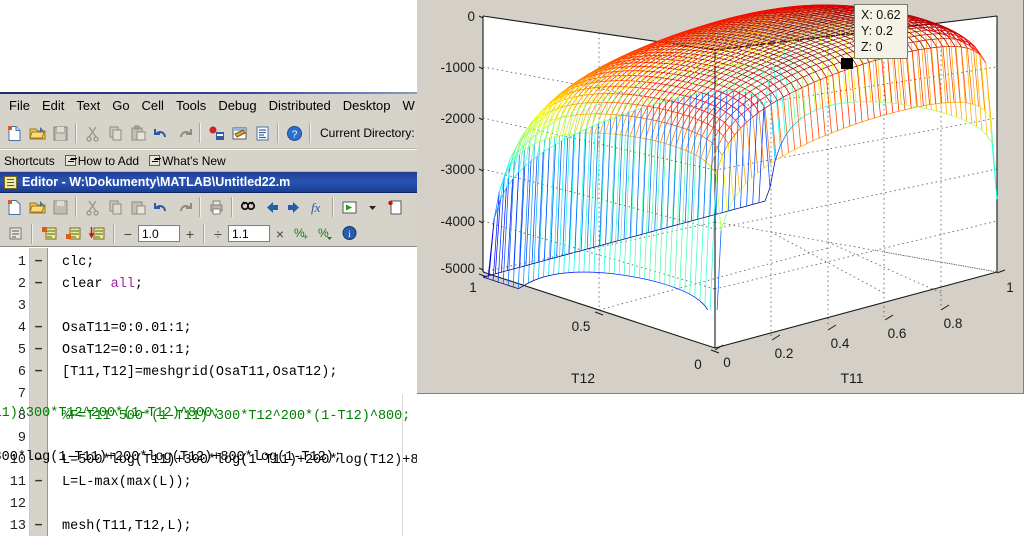 The width and height of the screenshot is (1024, 536). I want to click on guide-icon, so click(239, 133).